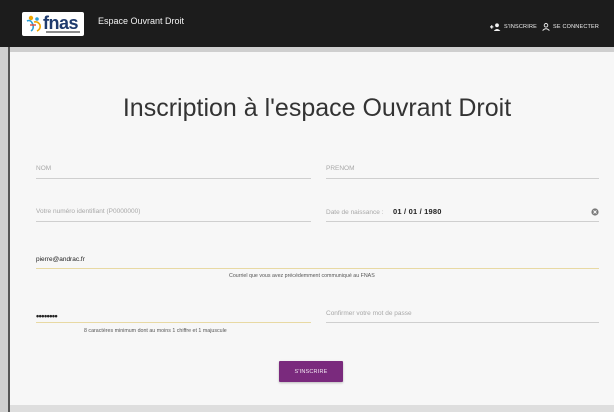 The height and width of the screenshot is (412, 614). What do you see at coordinates (462, 322) in the screenshot?
I see `confirm-password-underline` at bounding box center [462, 322].